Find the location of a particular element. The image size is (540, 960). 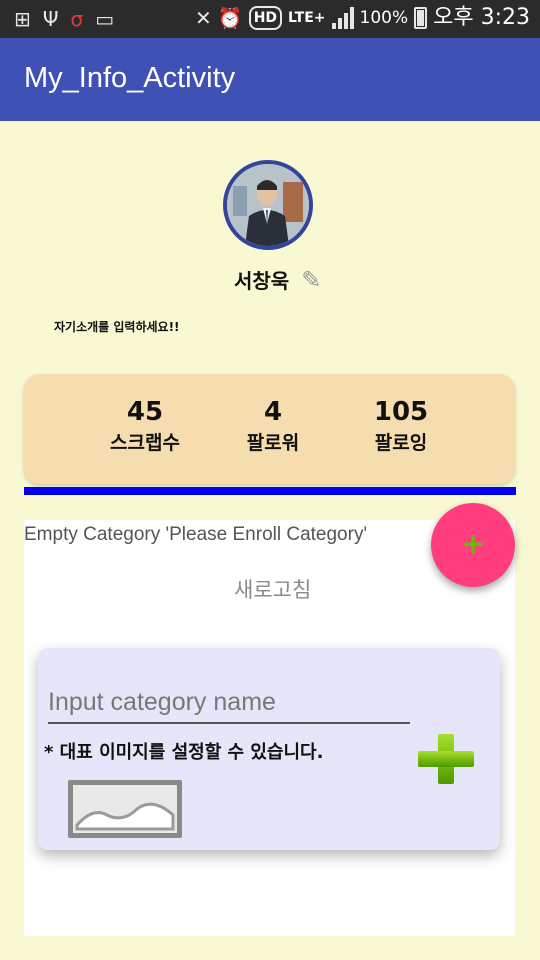

status-bar: ⊞ Ψ σ ▭ ✕ ⏰ HD LTE+ 100% 오후 3:23 is located at coordinates (270, 19).